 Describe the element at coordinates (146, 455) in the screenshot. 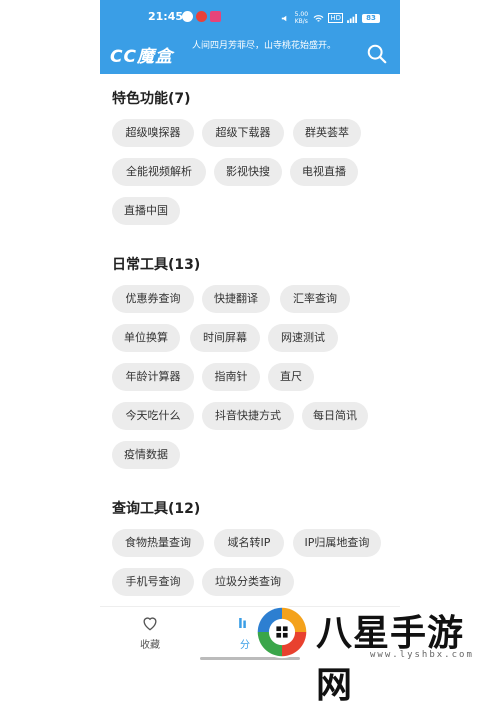

I see `chip-epidemic-data: 疫情数据` at that location.